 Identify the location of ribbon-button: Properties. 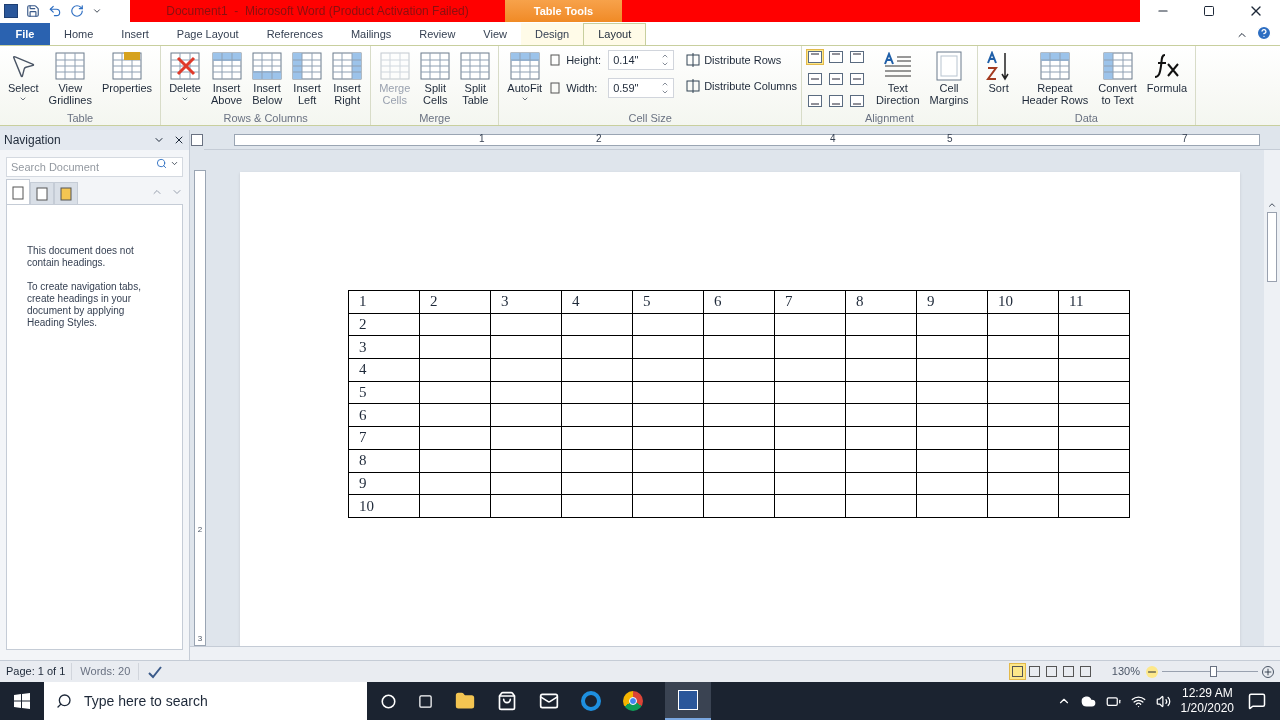
(127, 78).